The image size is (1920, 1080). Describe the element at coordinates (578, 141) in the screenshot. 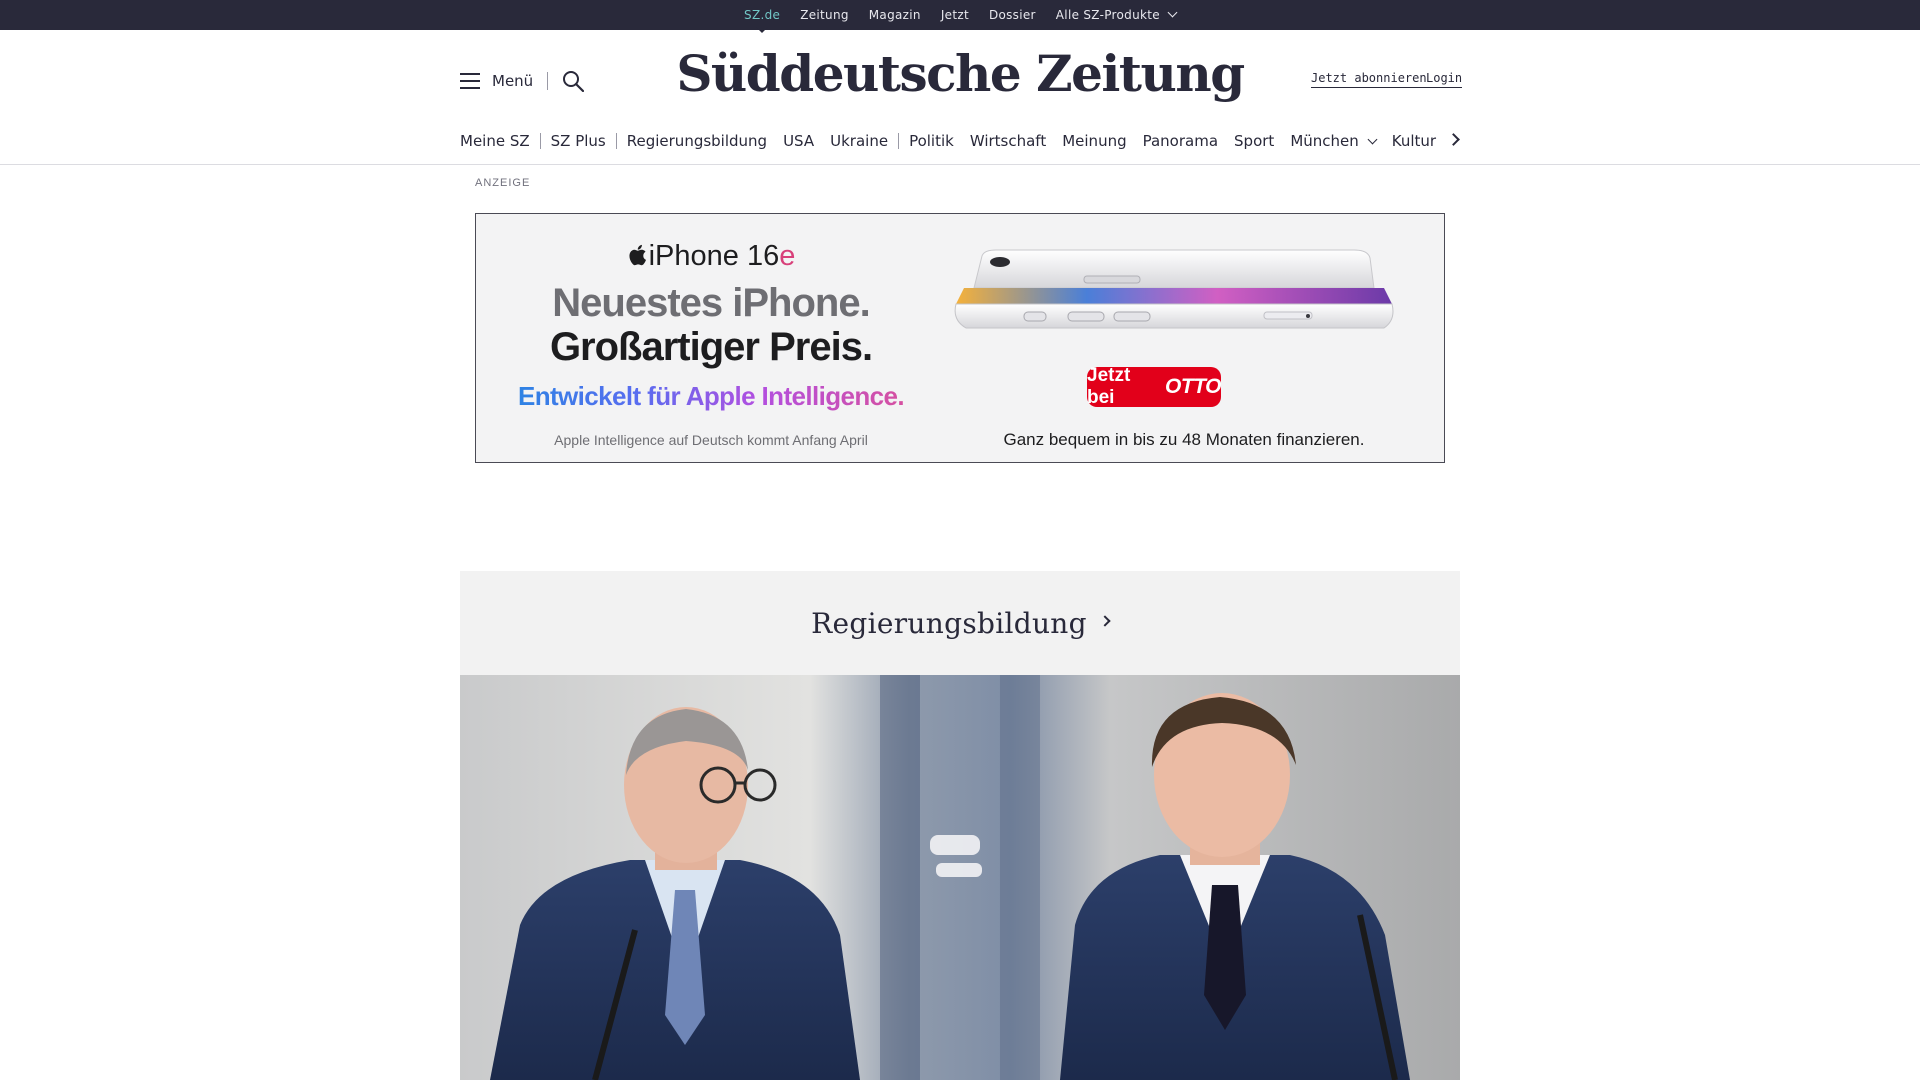

I see `nav-item-sz-plus: SZ Plus` at that location.